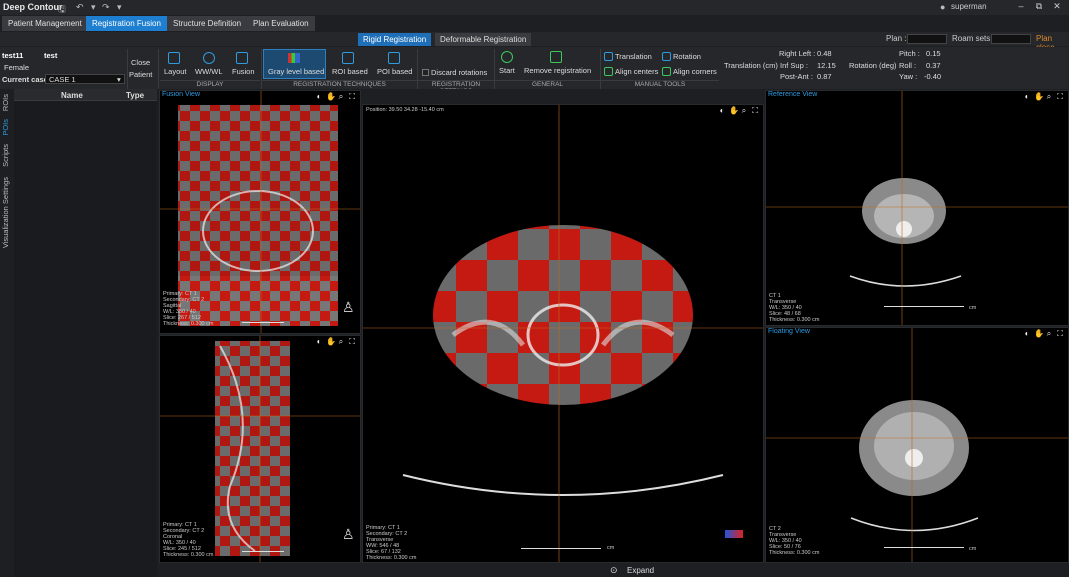 The height and width of the screenshot is (577, 1069). Describe the element at coordinates (507, 57) in the screenshot. I see `start-icon` at that location.